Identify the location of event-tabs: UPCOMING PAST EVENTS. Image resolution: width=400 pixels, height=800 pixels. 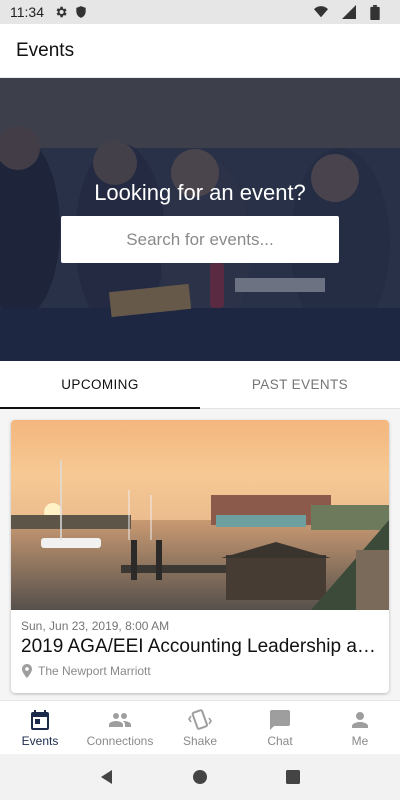
(200, 385).